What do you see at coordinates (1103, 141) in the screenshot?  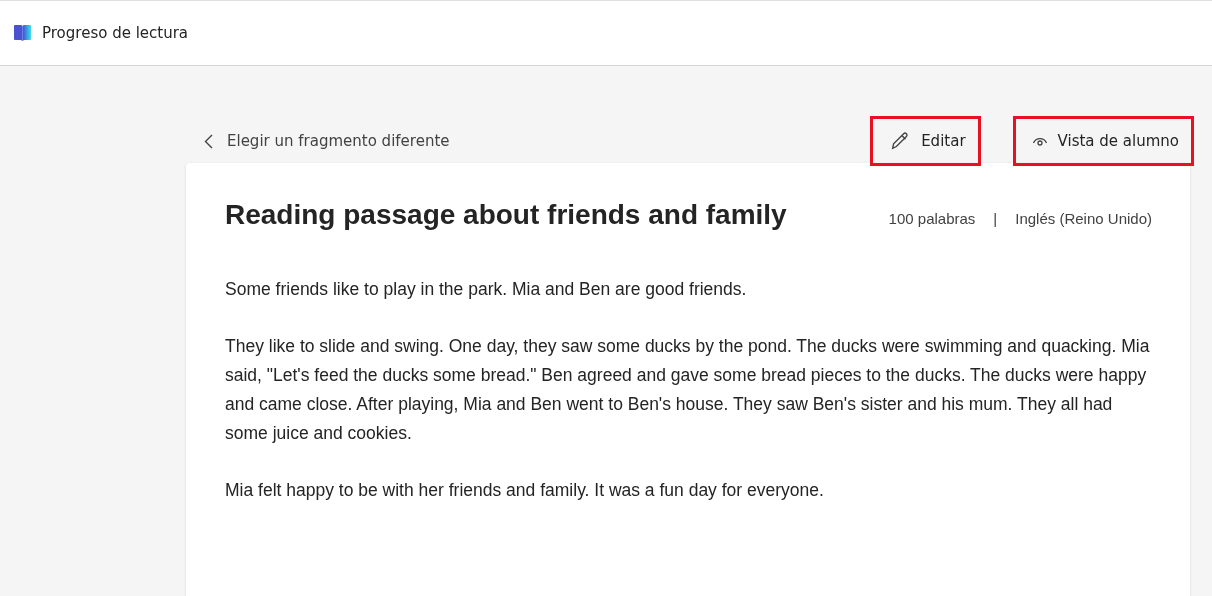 I see `student-view-button: Vista de alumno` at bounding box center [1103, 141].